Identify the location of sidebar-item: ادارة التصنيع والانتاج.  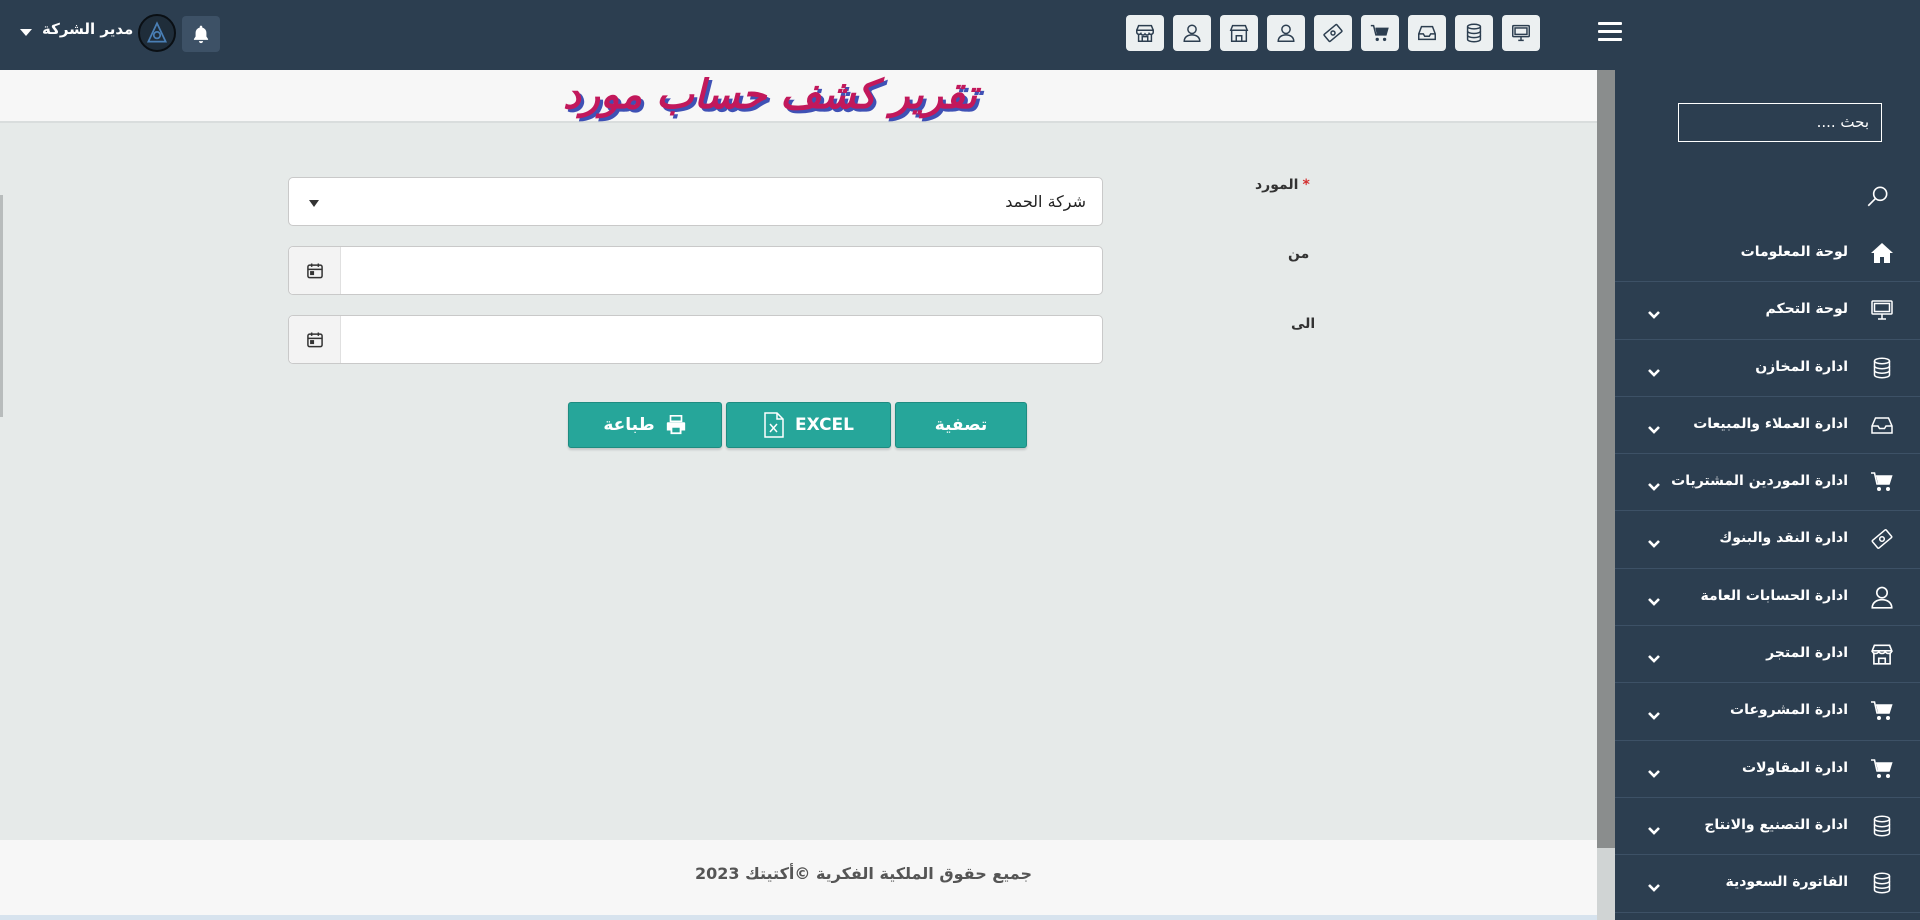
(1767, 827).